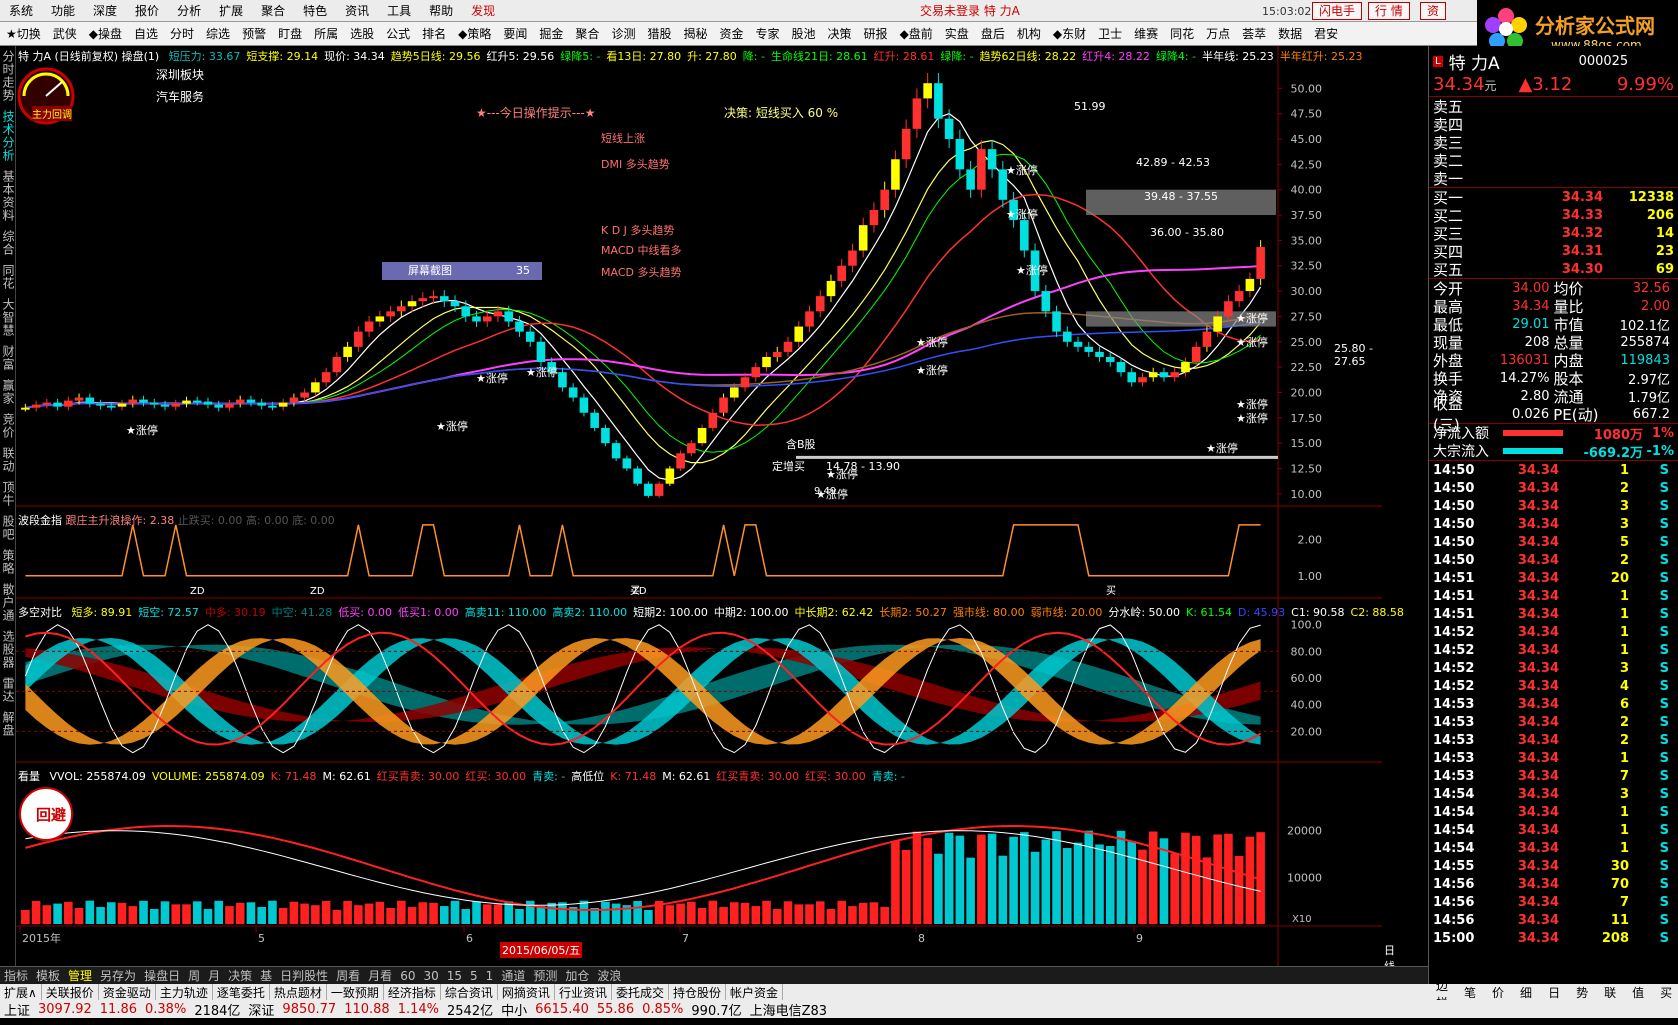  Describe the element at coordinates (189, 11) in the screenshot. I see `menu-analysis: 分析` at that location.